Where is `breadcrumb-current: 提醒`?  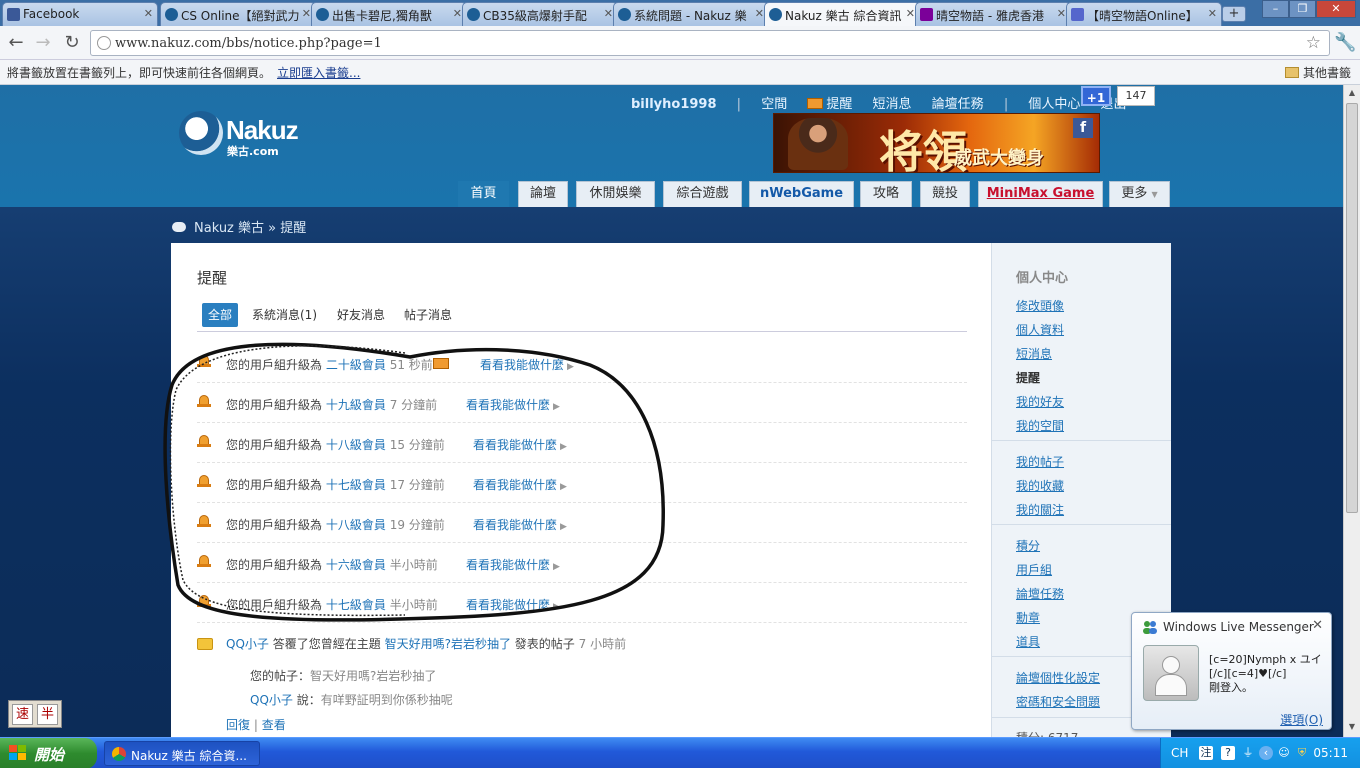
breadcrumb-current: 提醒 is located at coordinates (293, 228).